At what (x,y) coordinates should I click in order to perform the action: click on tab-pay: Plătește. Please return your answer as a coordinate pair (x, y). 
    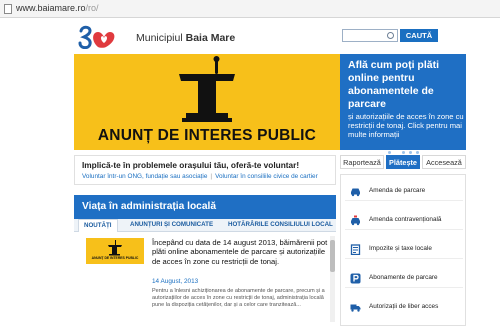
    Looking at the image, I should click on (403, 162).